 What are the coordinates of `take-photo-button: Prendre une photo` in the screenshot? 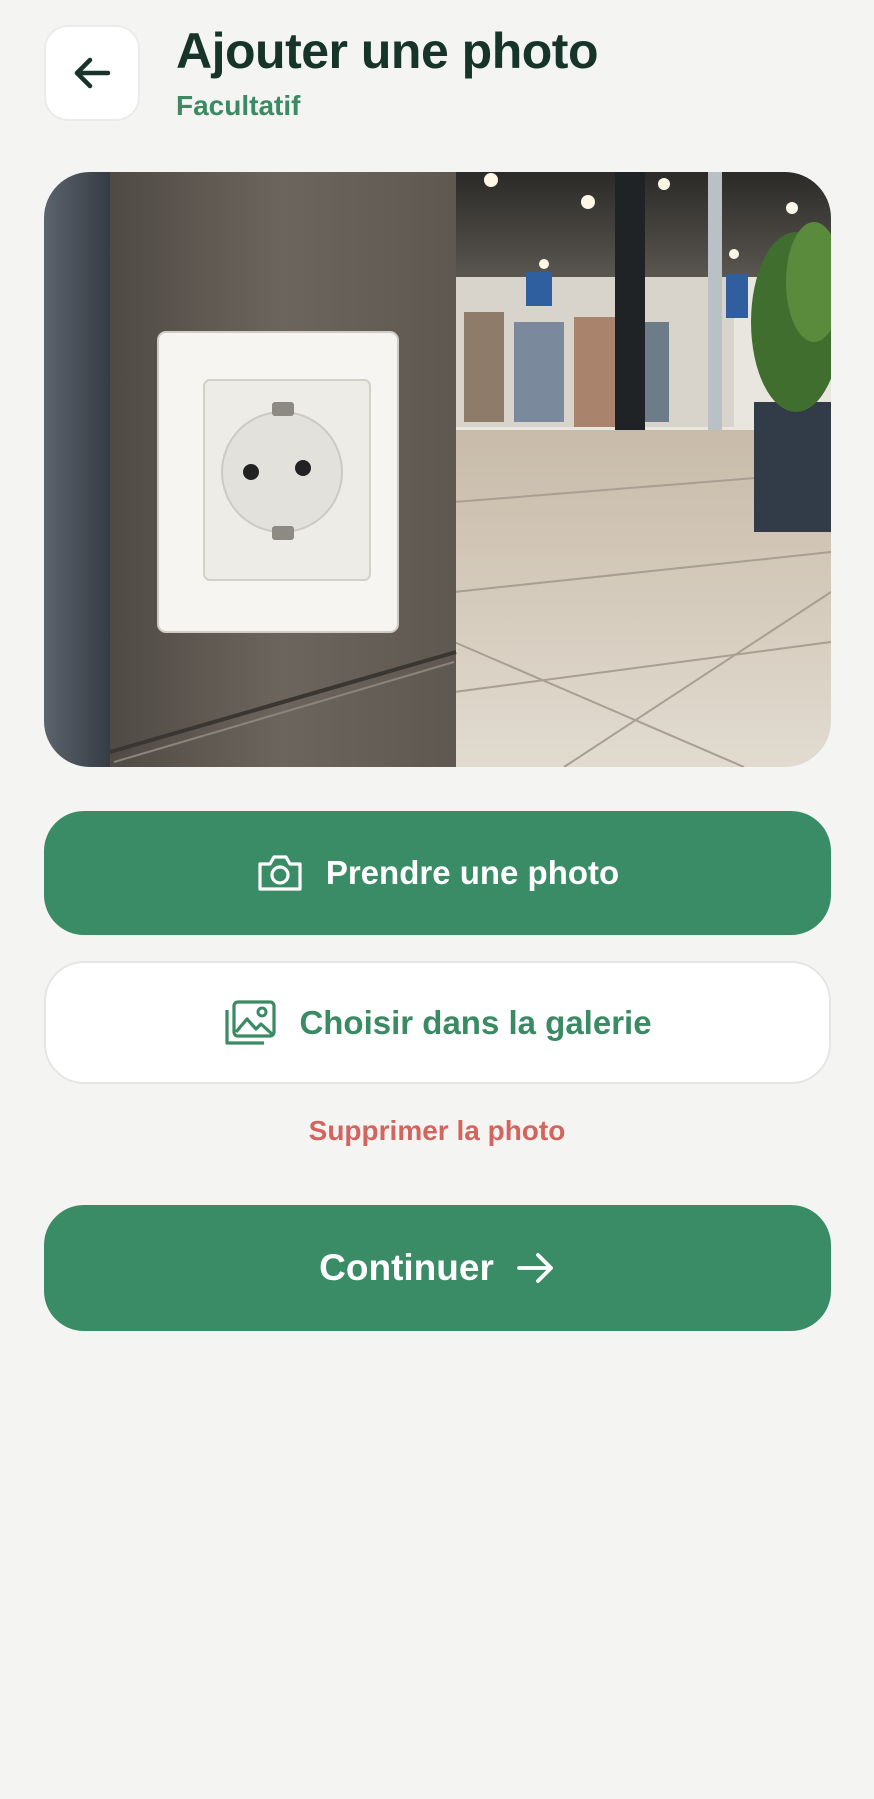 It's located at (437, 873).